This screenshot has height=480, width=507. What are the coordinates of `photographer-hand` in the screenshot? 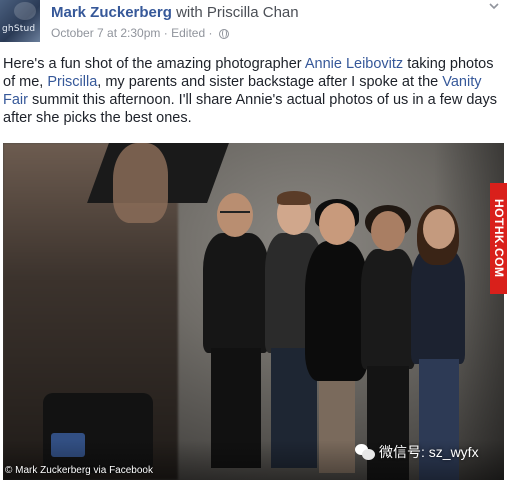 It's located at (140, 183).